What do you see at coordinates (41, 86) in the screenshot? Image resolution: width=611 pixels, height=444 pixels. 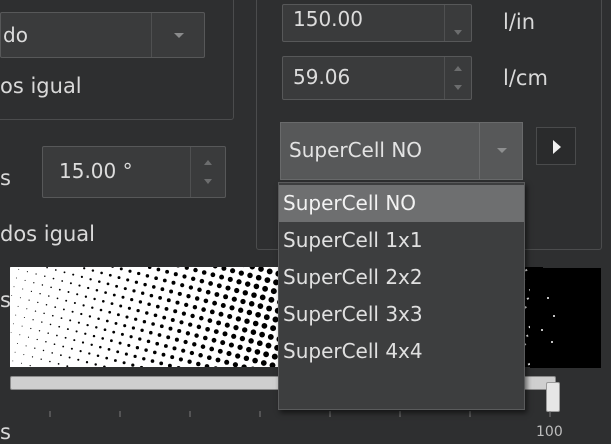 I see `all-sides-equal-label-1: os igual` at bounding box center [41, 86].